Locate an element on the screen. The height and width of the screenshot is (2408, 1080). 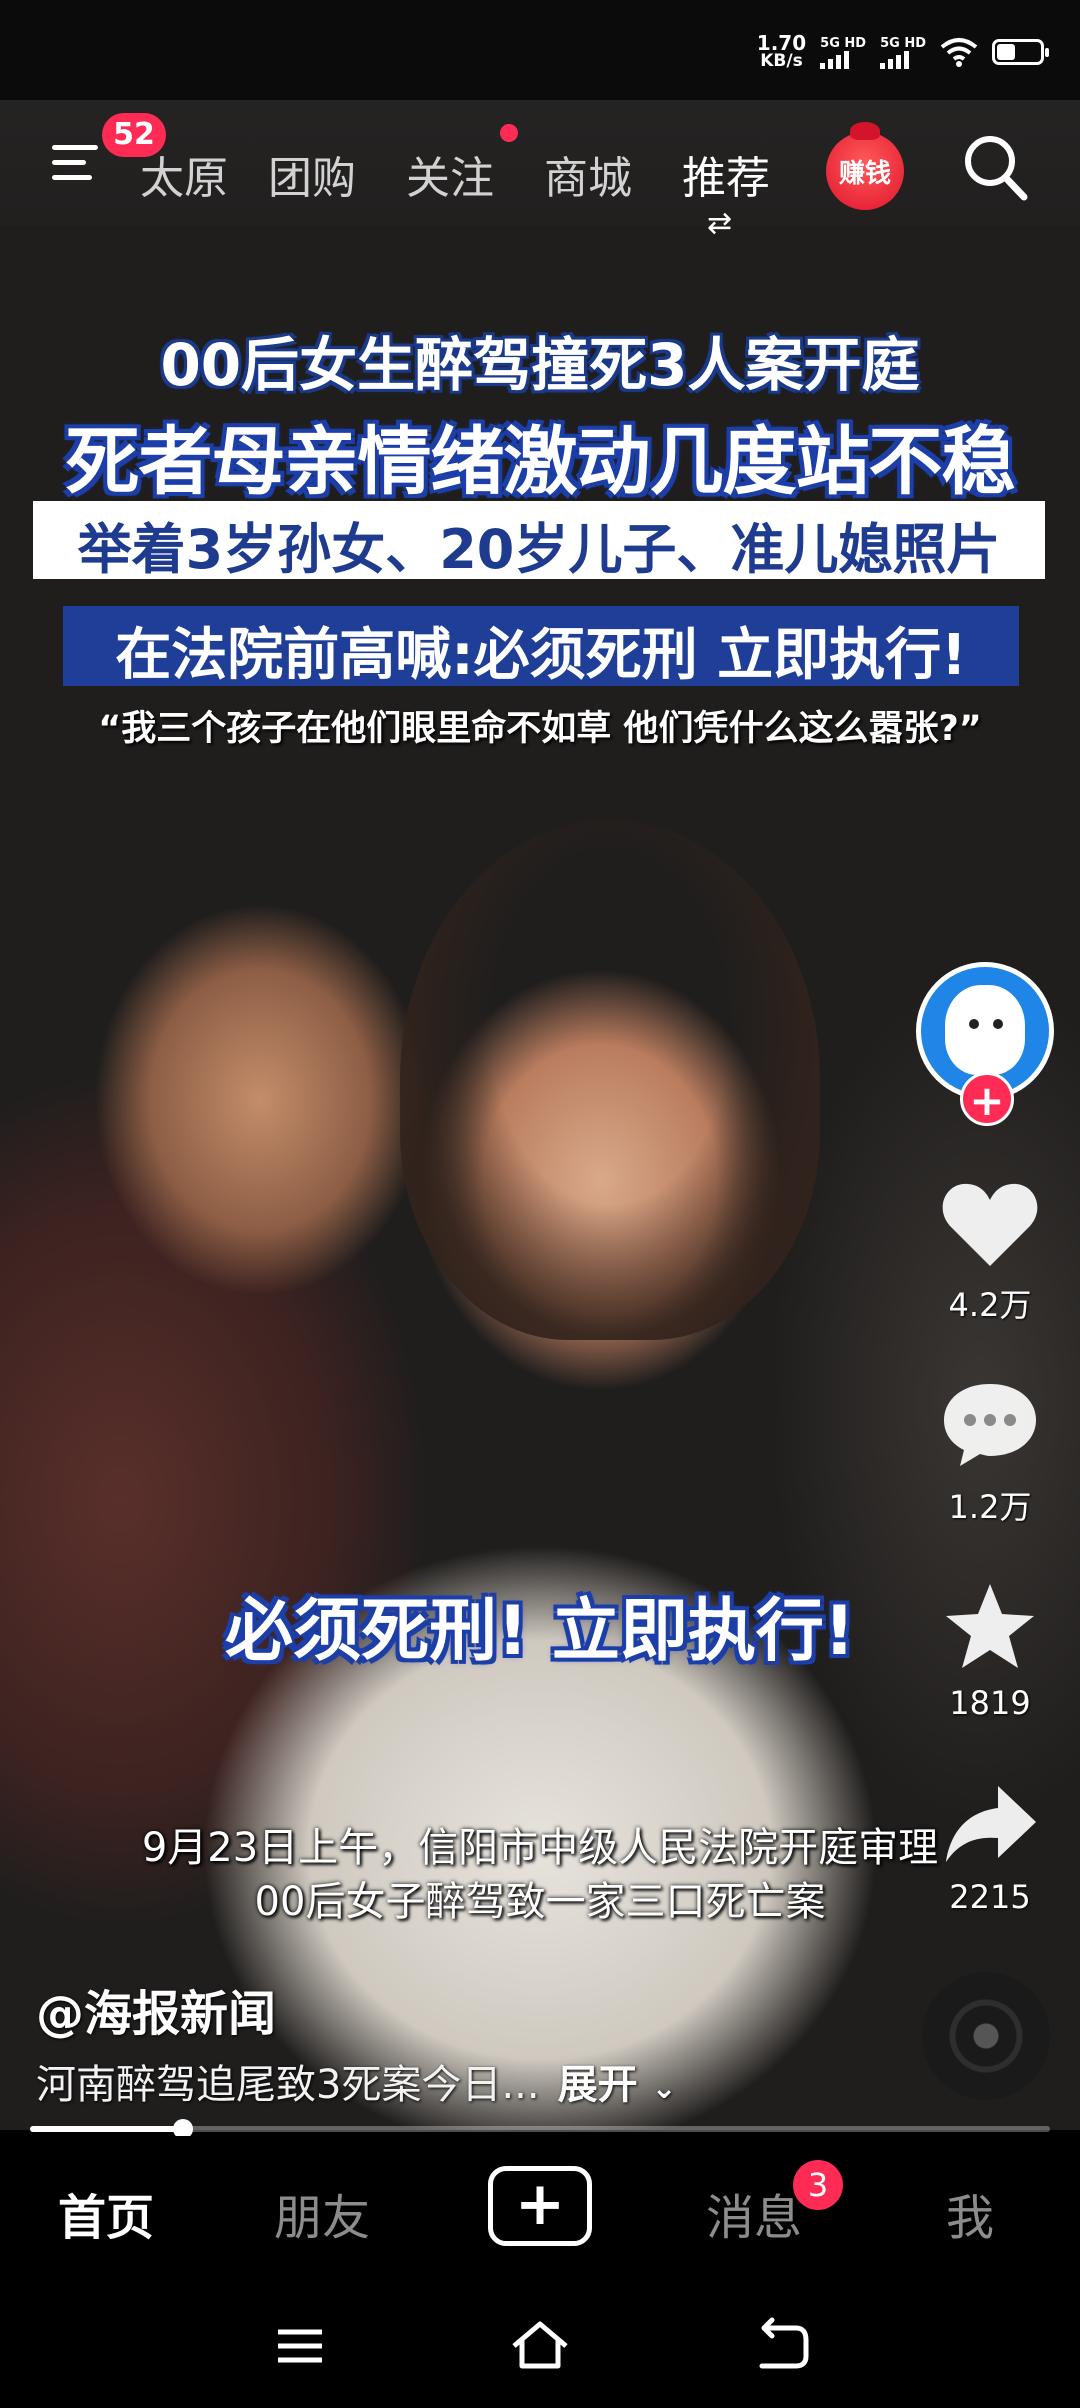
tab-group-buy: 团购 is located at coordinates (312, 174).